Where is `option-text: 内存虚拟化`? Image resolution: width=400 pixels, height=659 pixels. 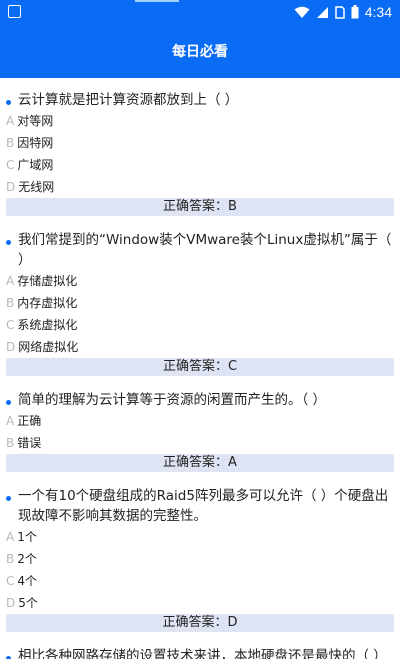
option-text: 内存虚拟化 is located at coordinates (47, 303).